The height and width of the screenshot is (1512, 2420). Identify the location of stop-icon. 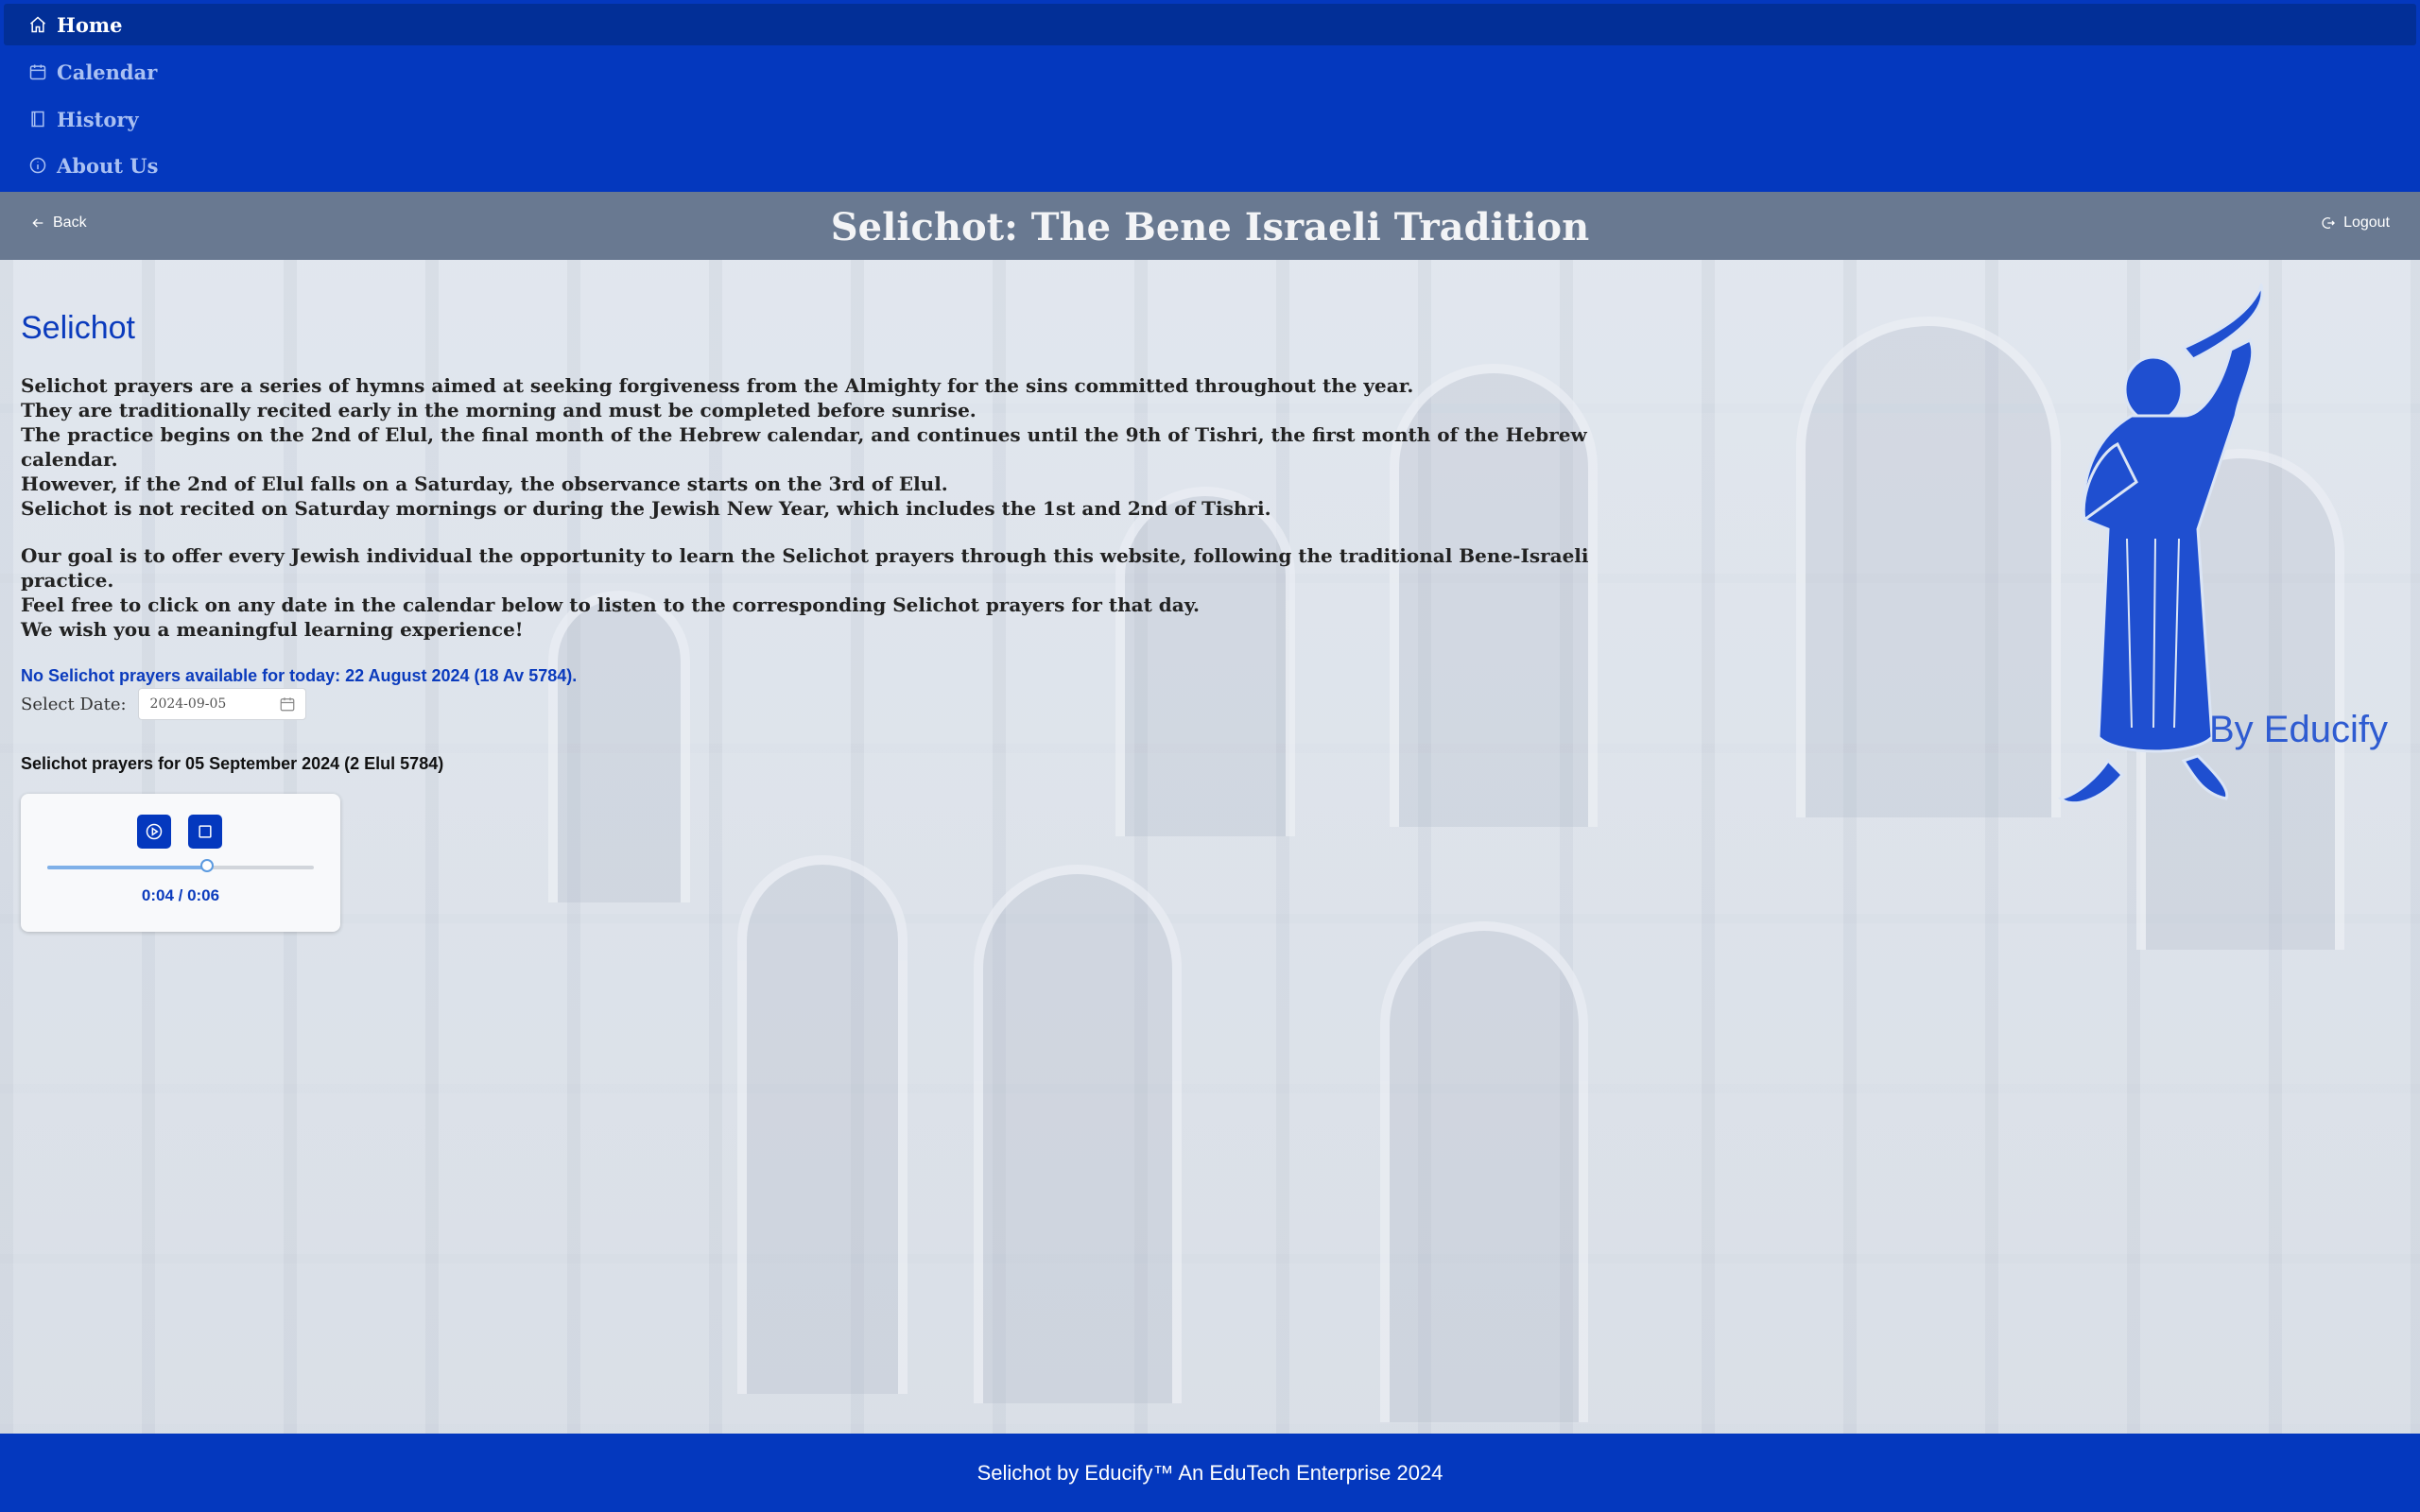
(205, 831).